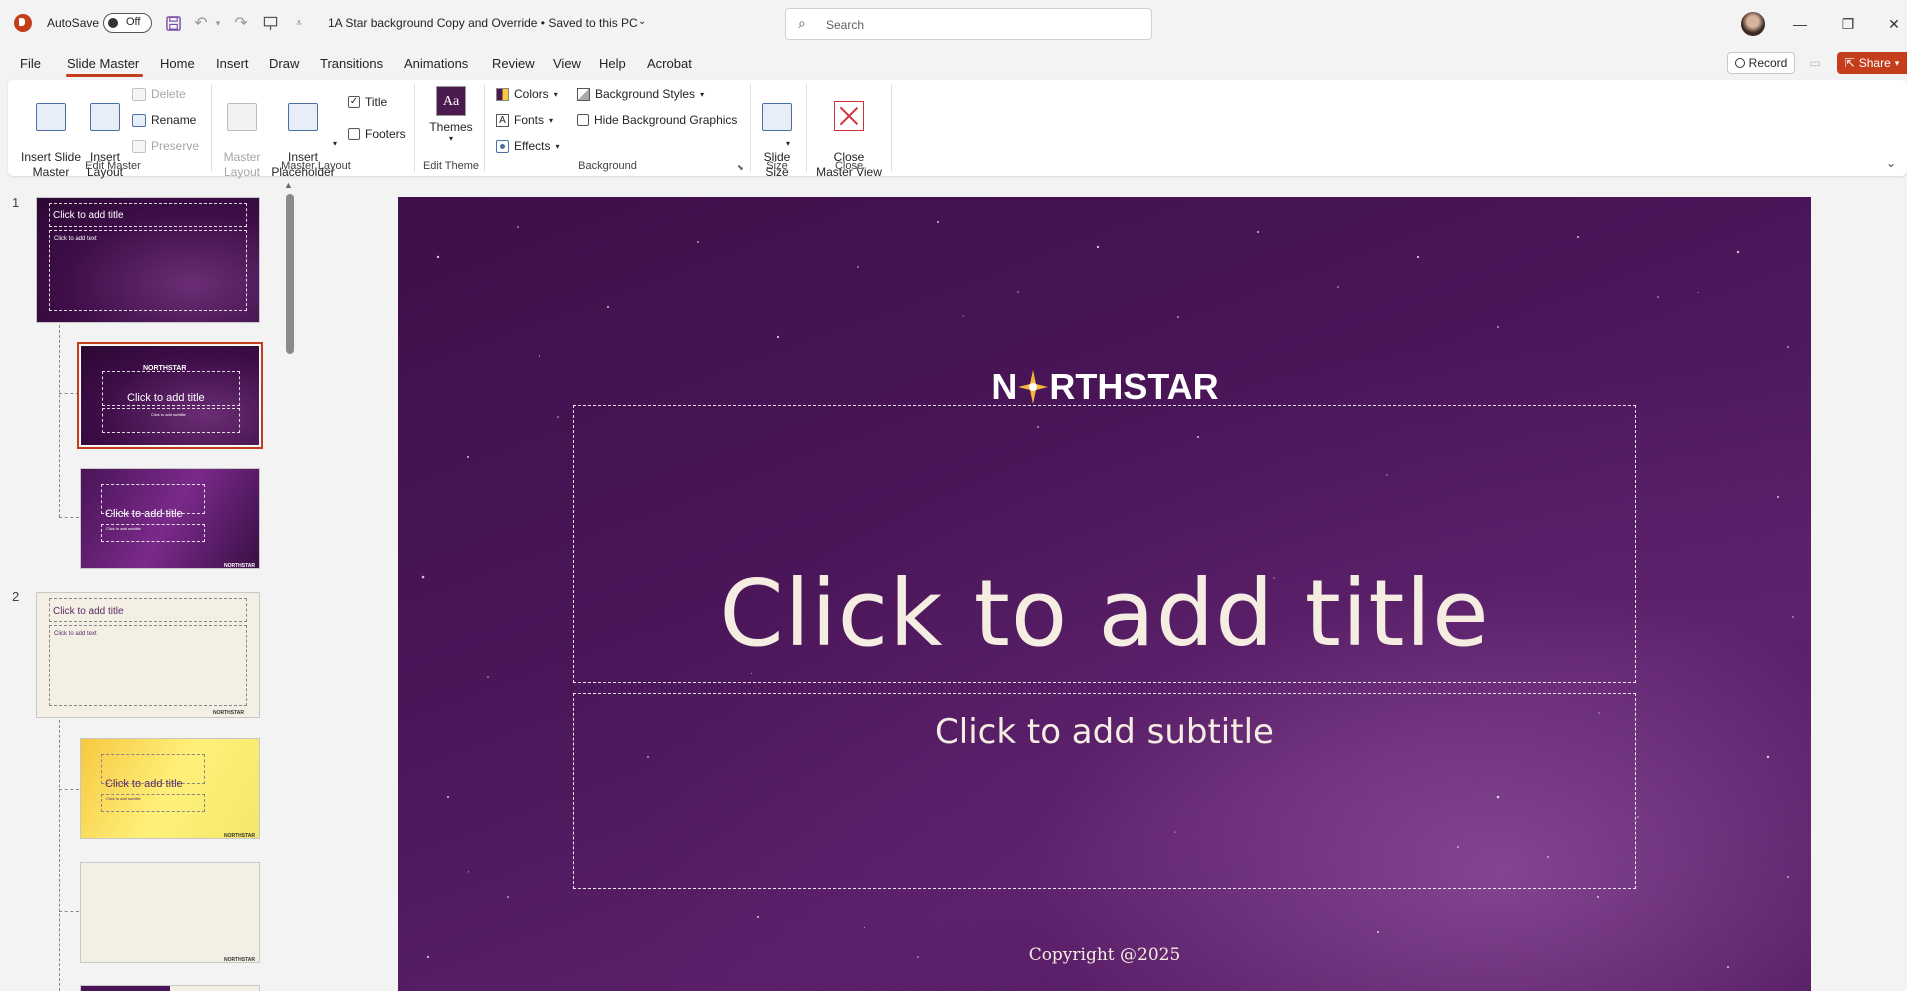 This screenshot has height=991, width=1907. Describe the element at coordinates (288, 185) in the screenshot. I see `scroll-up-icon: ▲` at that location.